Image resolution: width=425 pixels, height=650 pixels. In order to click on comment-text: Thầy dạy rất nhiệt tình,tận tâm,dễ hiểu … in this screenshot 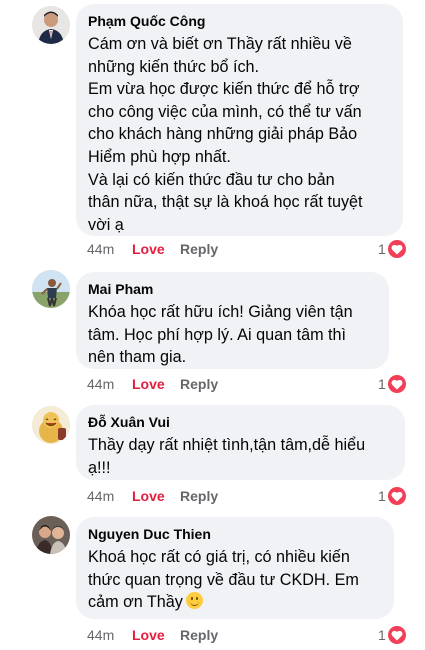, I will do `click(227, 456)`.